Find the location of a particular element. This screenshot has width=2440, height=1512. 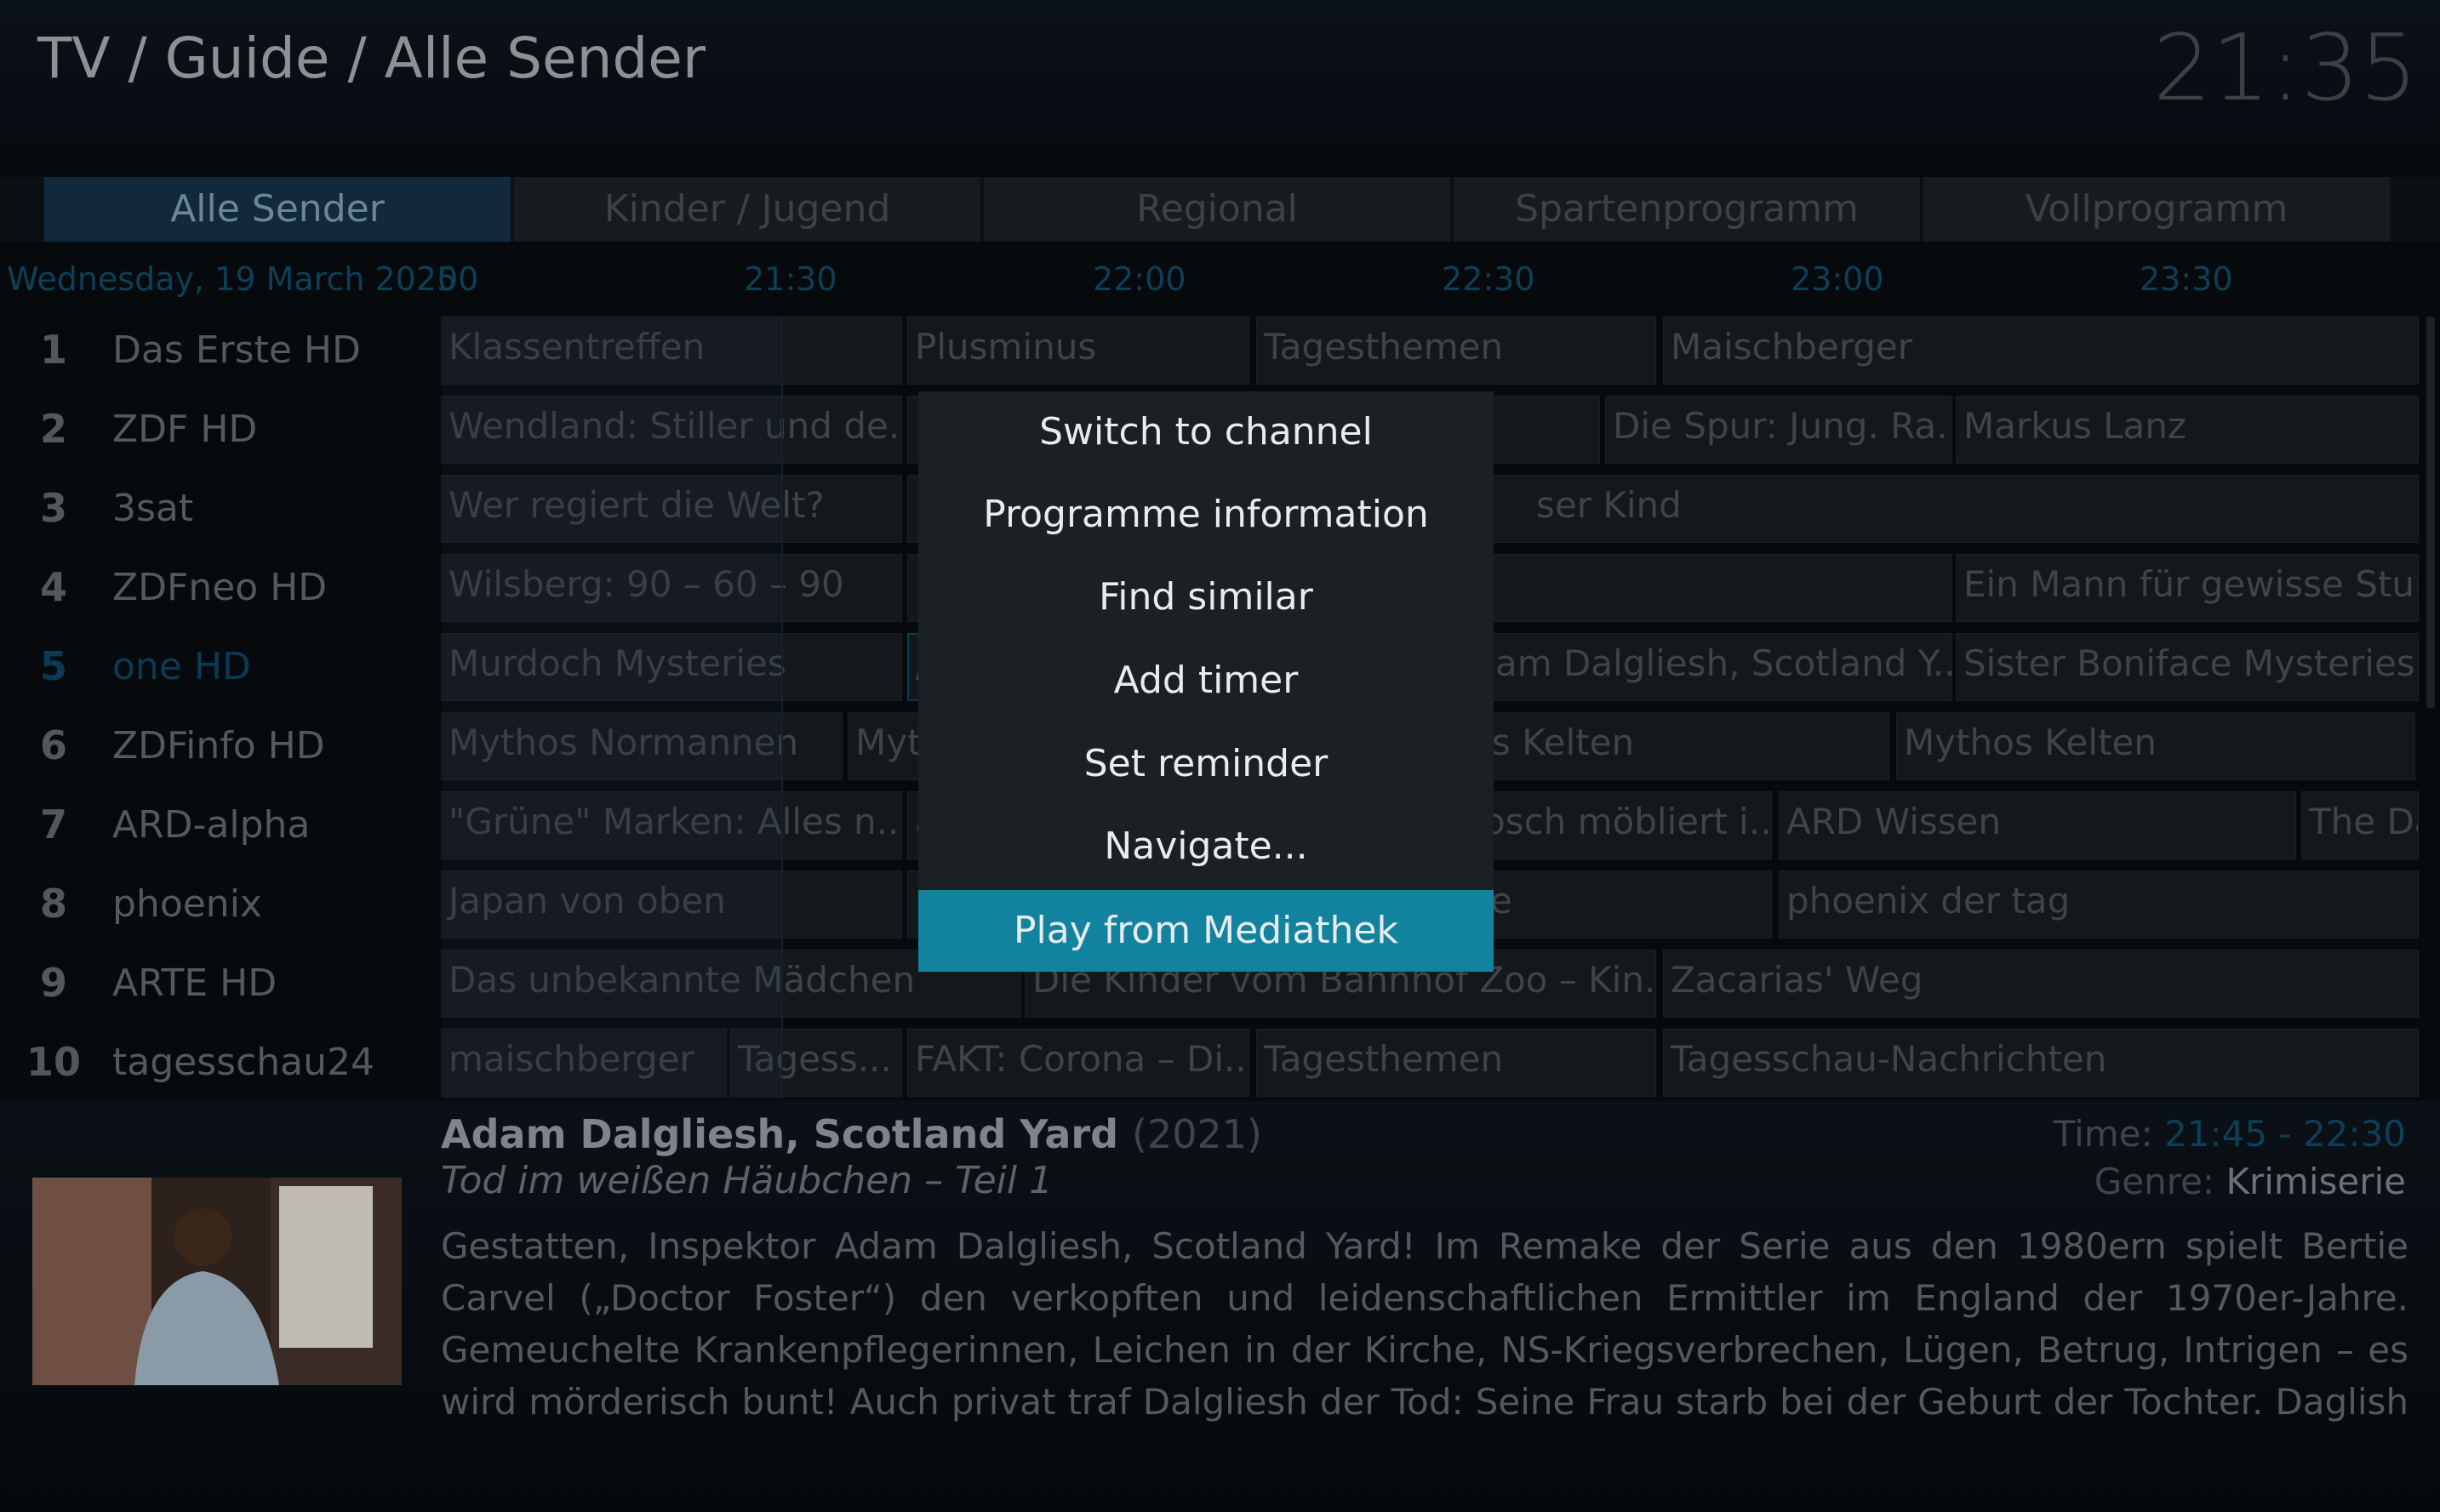

channel-number: 9 is located at coordinates (53, 983).